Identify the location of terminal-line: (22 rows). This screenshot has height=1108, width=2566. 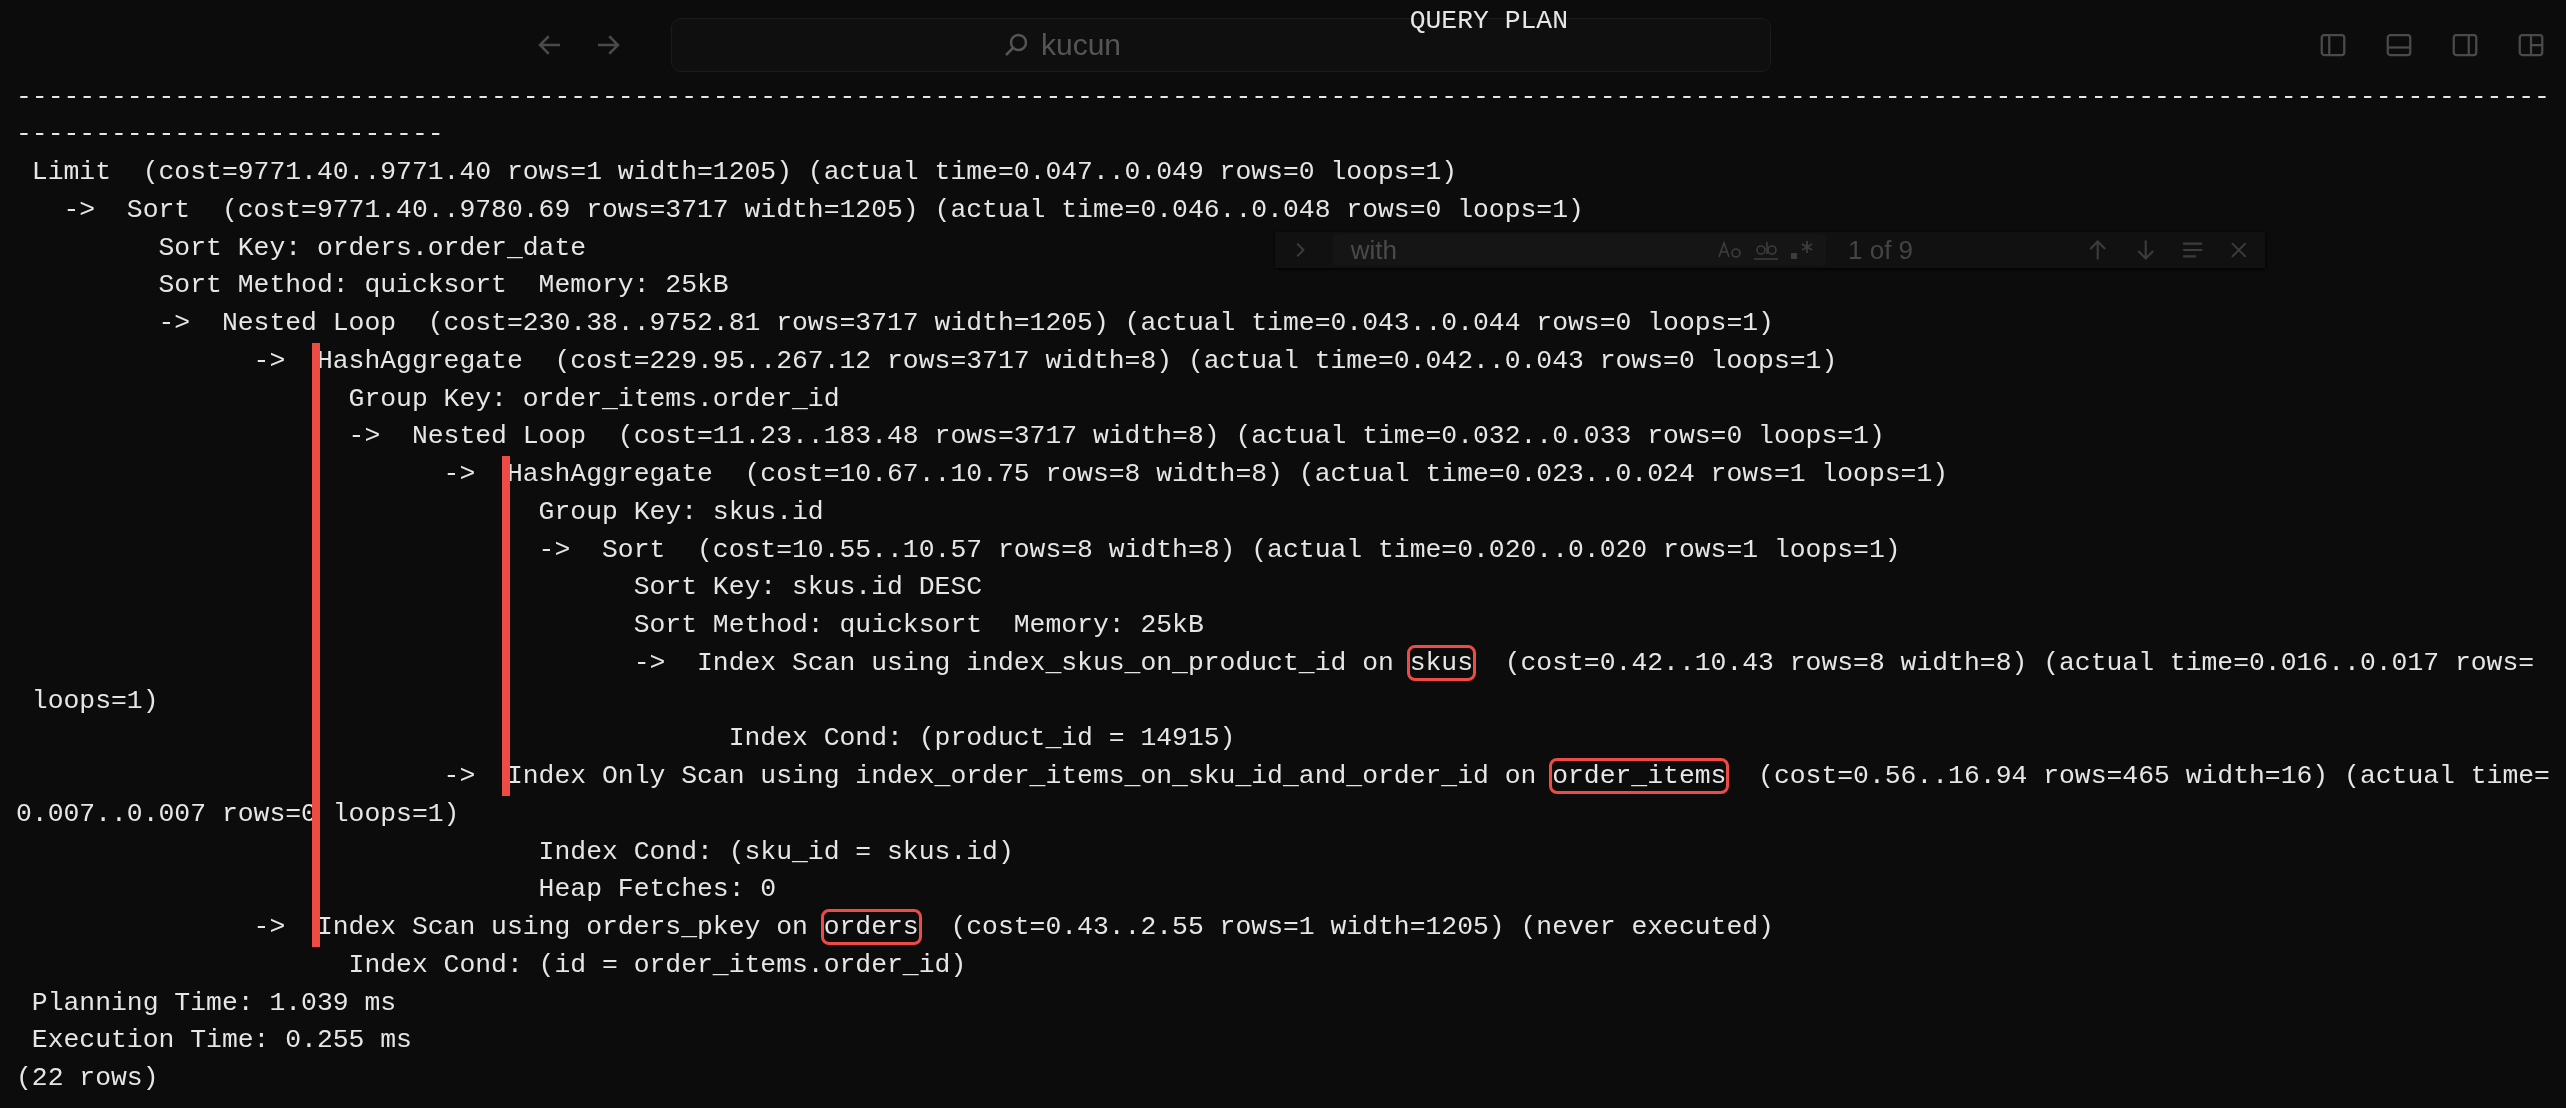
(87, 1078).